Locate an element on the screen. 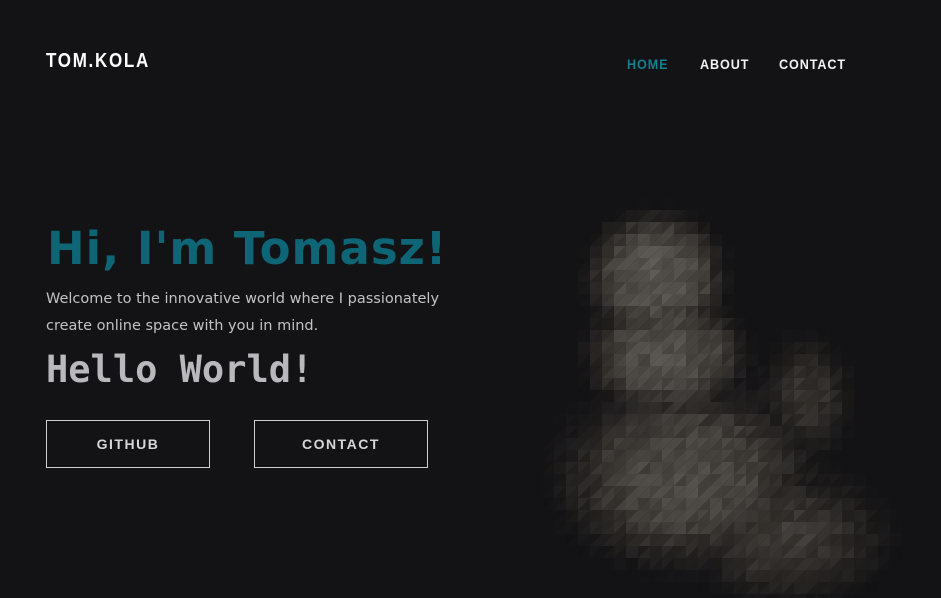  hero-title: Hi, I'm Tomasz! is located at coordinates (247, 248).